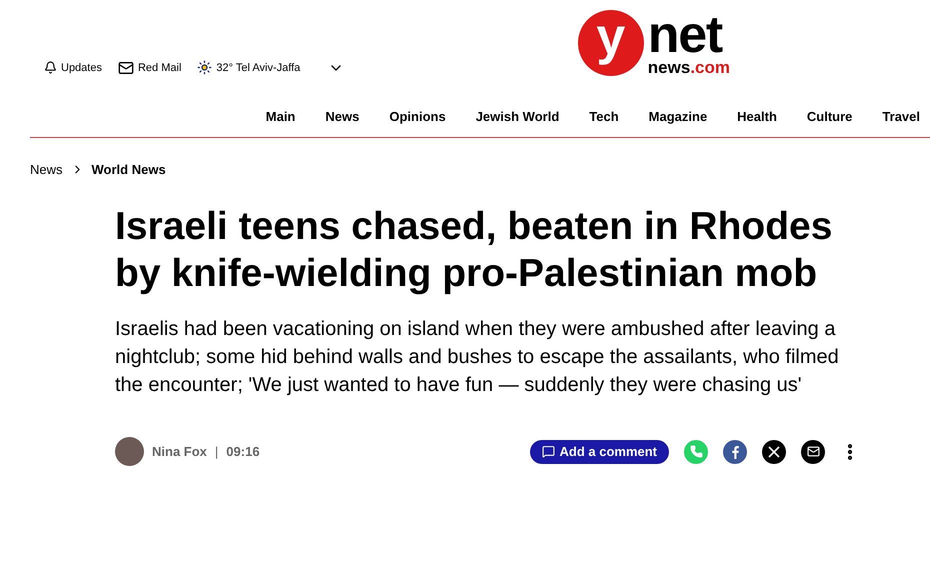 The image size is (930, 568). Describe the element at coordinates (243, 451) in the screenshot. I see `publish-time: 09:16` at that location.